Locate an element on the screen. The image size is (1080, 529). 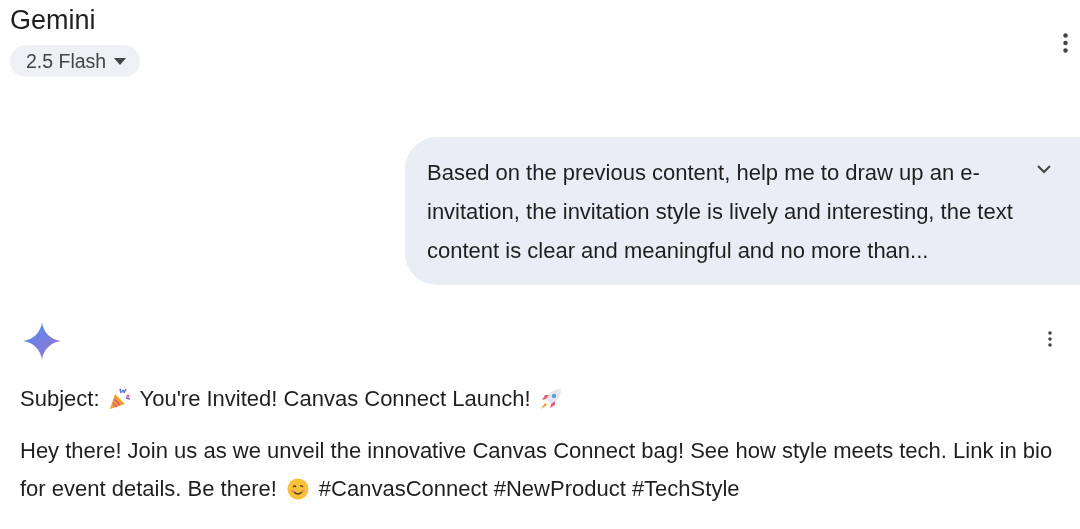
subject-label: Subject: is located at coordinates (60, 399).